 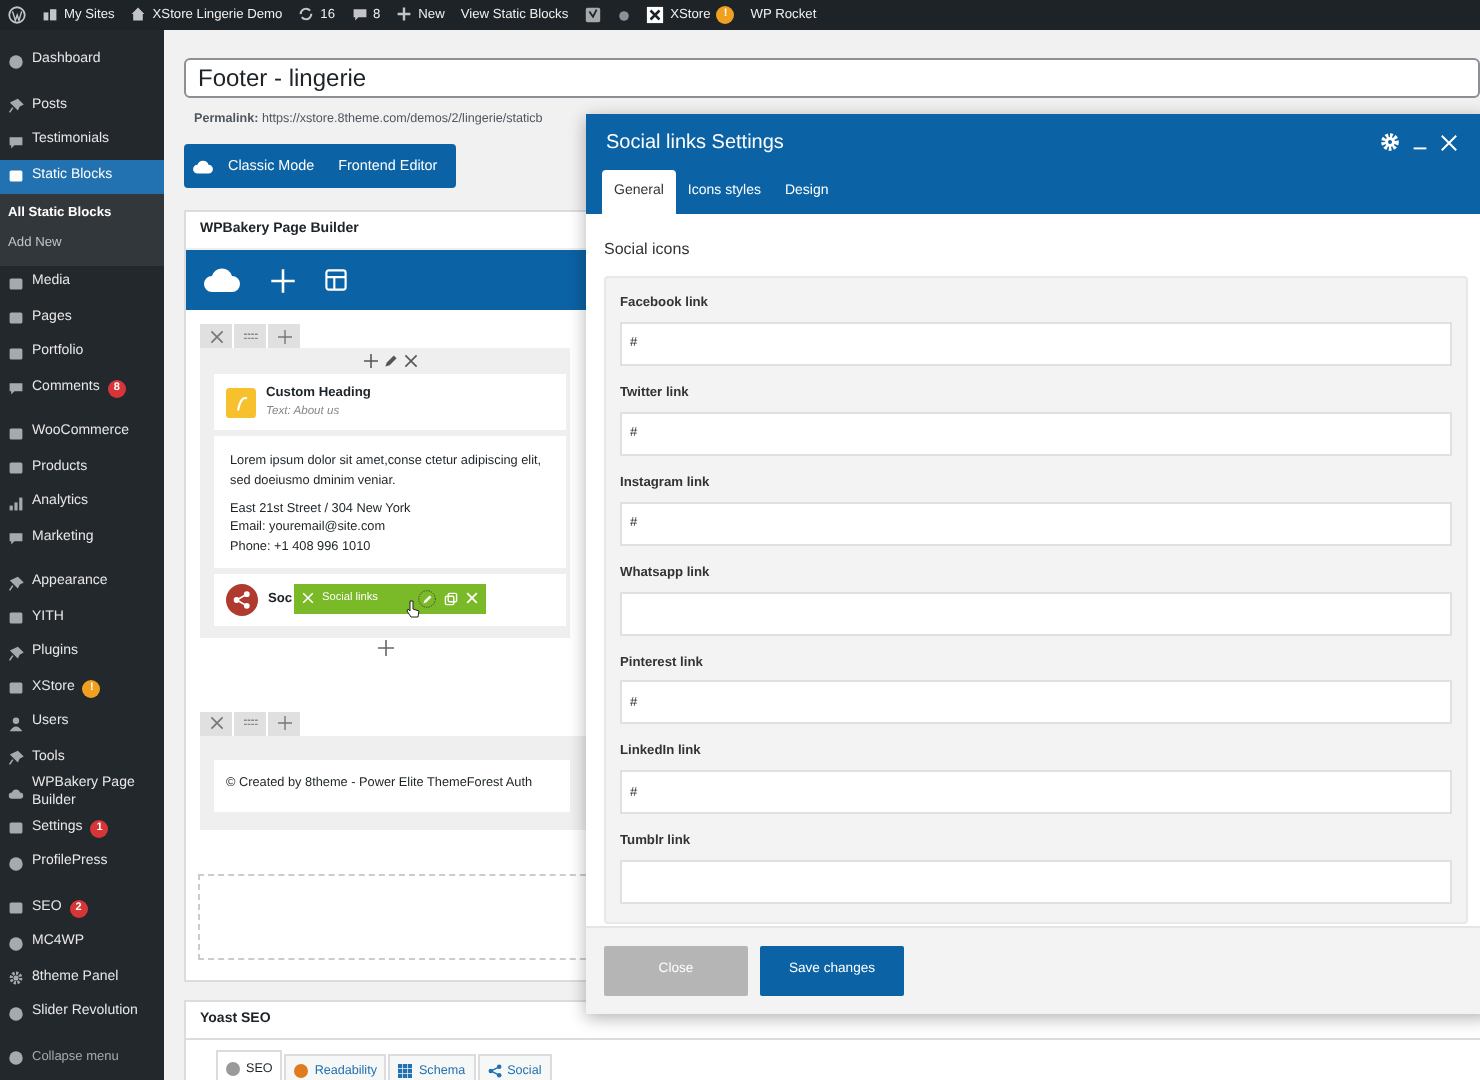 What do you see at coordinates (695, 143) in the screenshot?
I see `dialog-title: Social links Settings` at bounding box center [695, 143].